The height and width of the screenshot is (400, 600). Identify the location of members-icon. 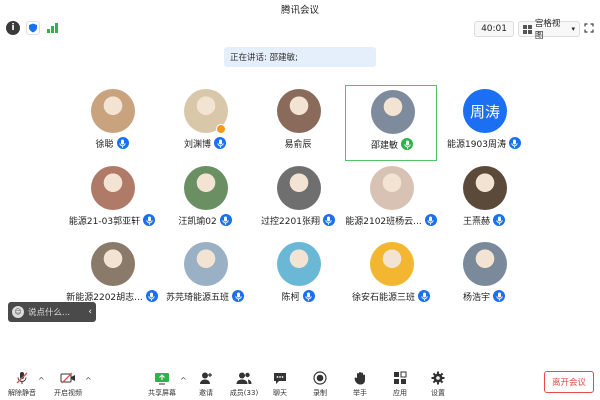
(244, 378).